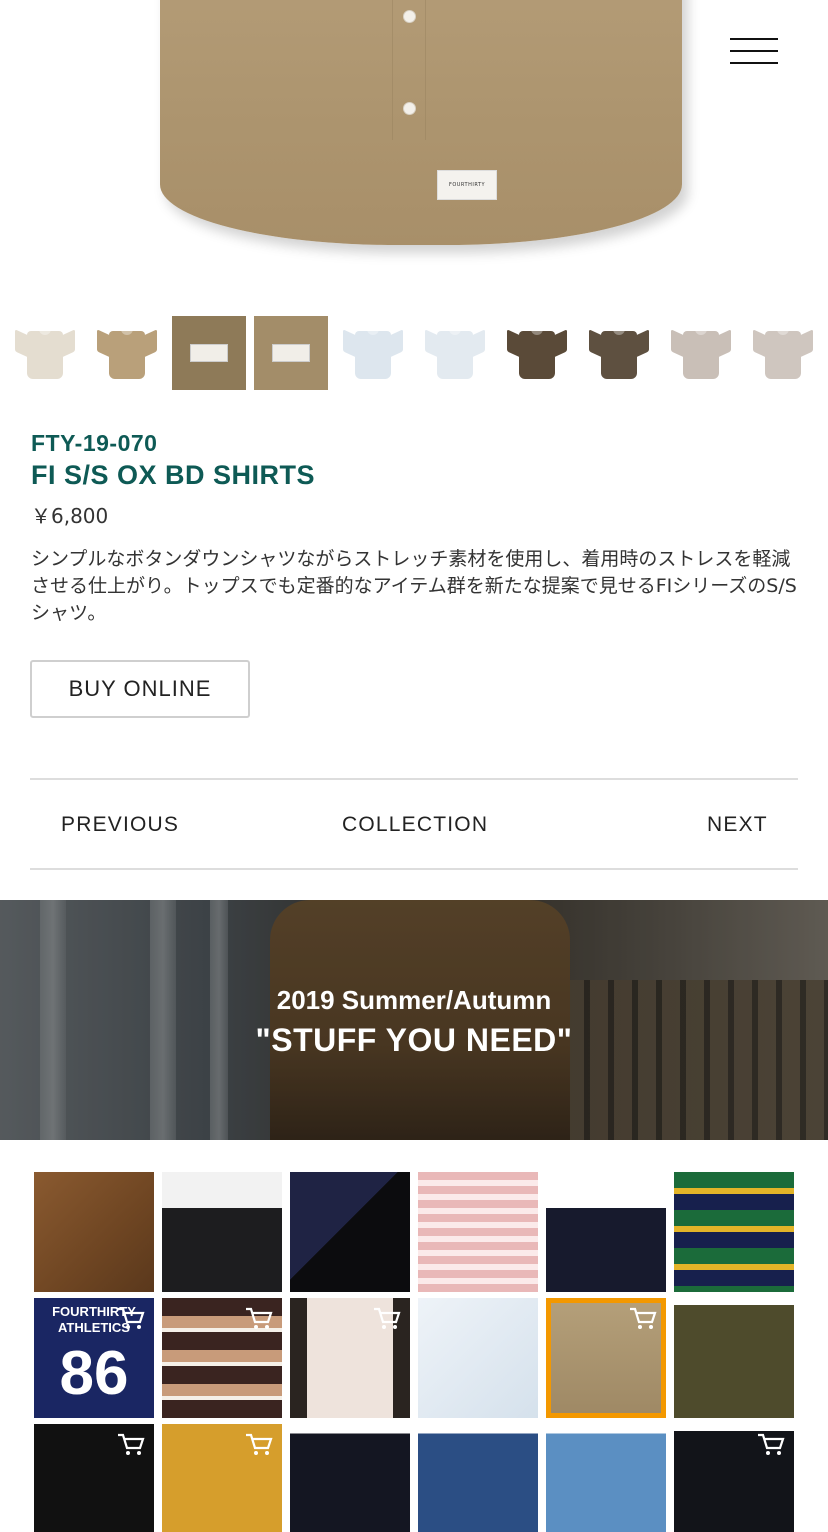 The image size is (828, 1532). I want to click on next-link: NEXT, so click(737, 825).